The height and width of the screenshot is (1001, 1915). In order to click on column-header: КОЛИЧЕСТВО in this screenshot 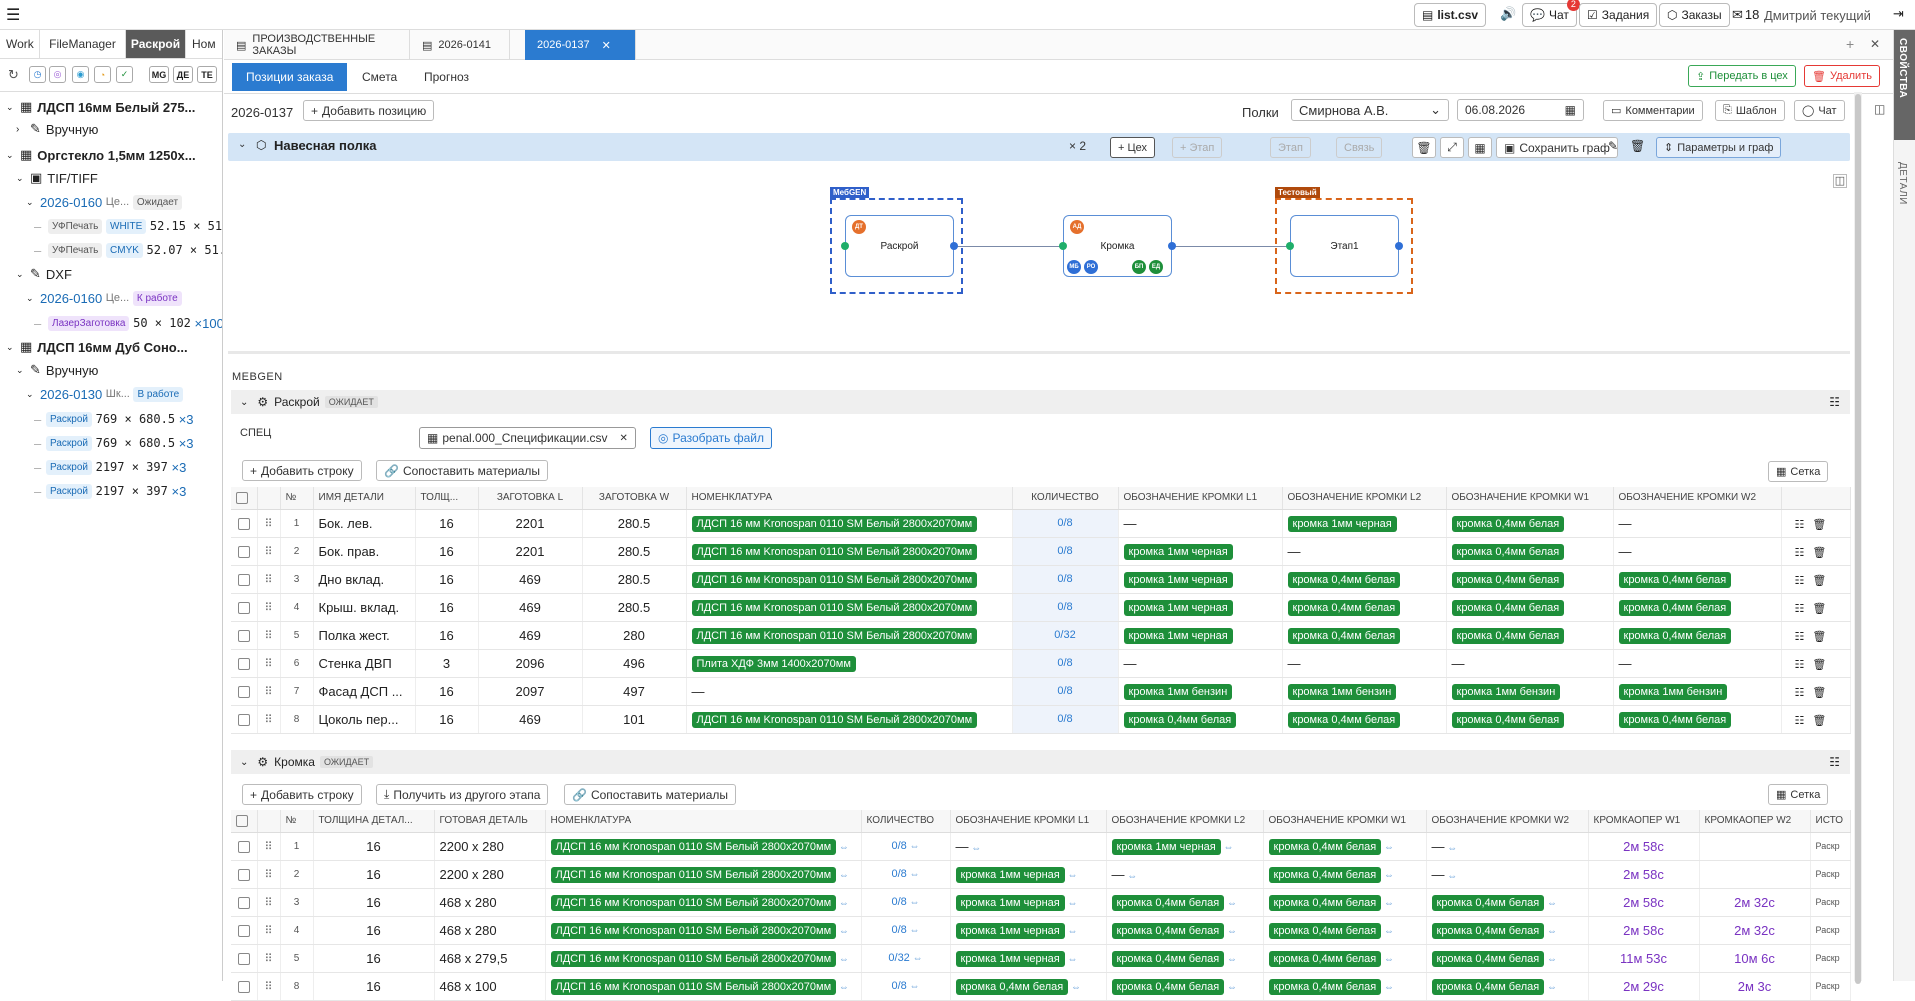, I will do `click(906, 821)`.